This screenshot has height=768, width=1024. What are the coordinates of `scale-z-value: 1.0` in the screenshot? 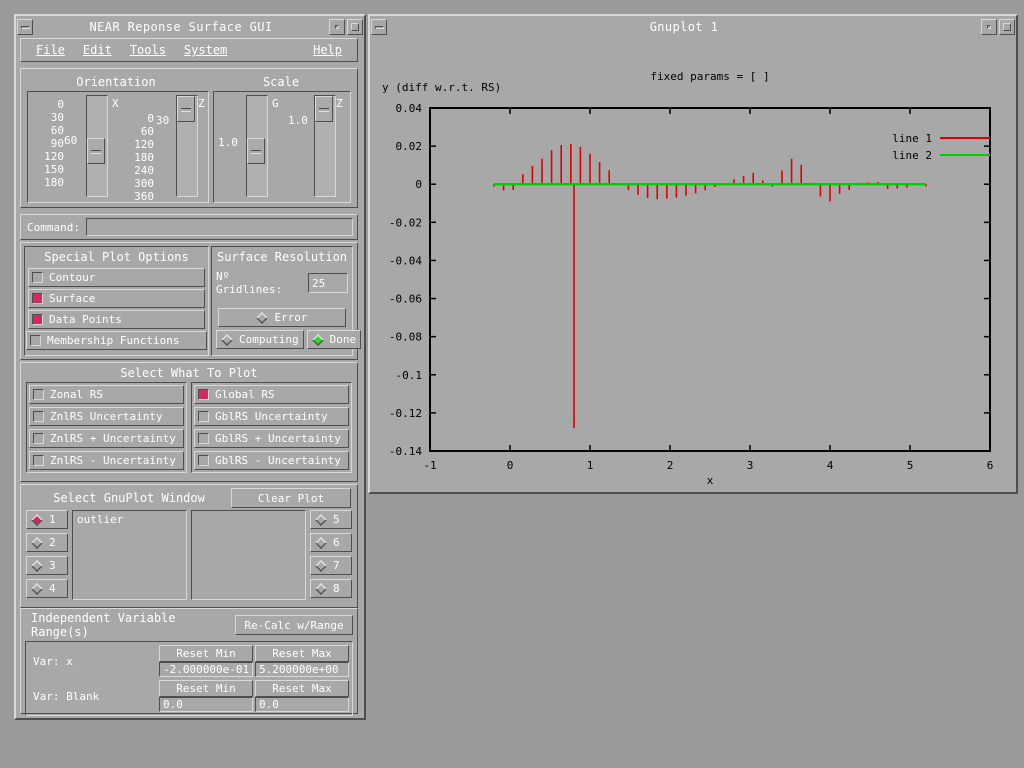 It's located at (298, 120).